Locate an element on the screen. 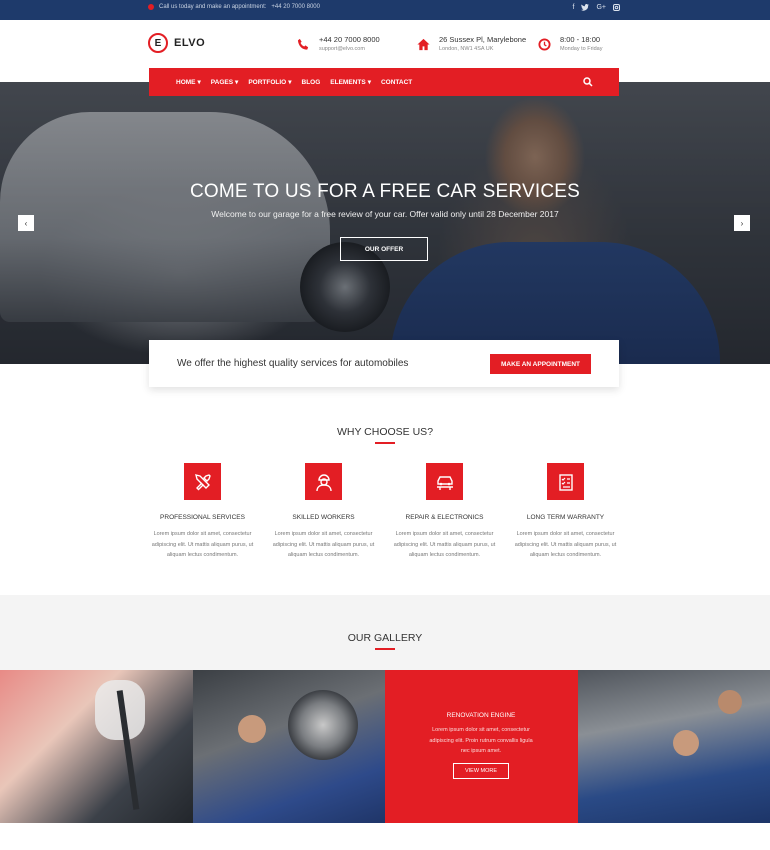 This screenshot has width=770, height=850. home-icon is located at coordinates (423, 44).